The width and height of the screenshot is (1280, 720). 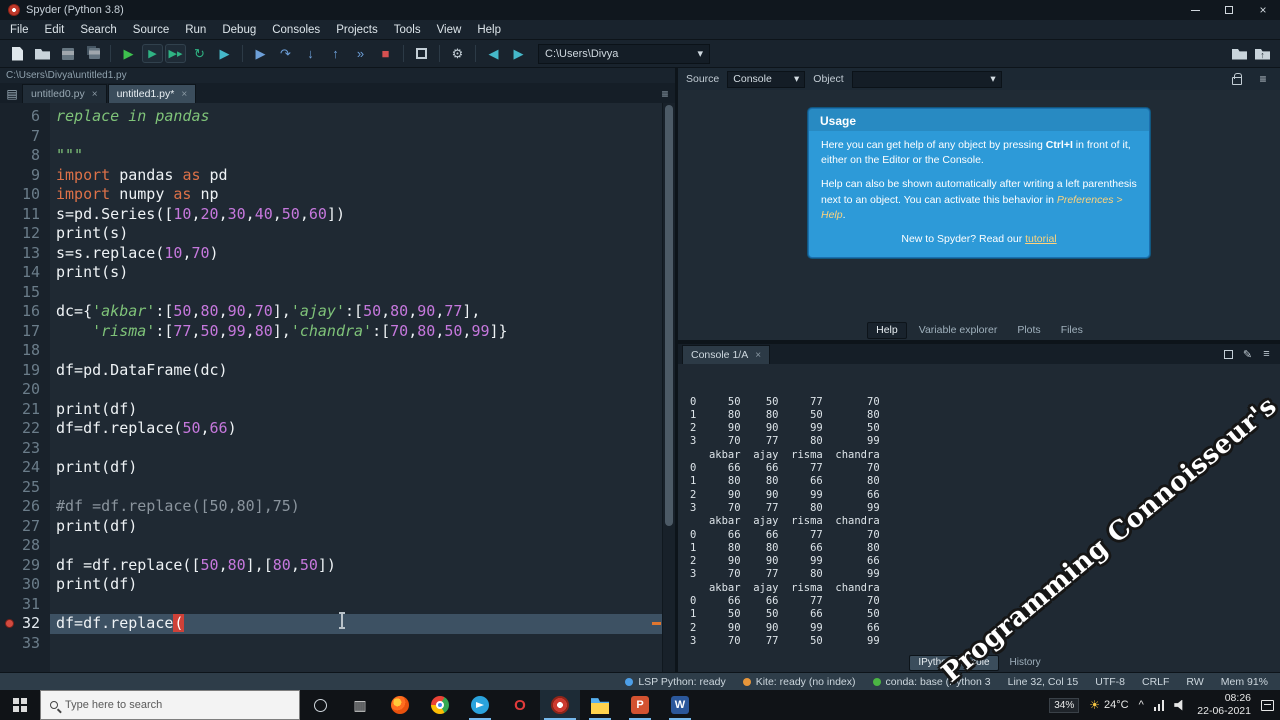 I want to click on open-file-icon, so click(x=42, y=54).